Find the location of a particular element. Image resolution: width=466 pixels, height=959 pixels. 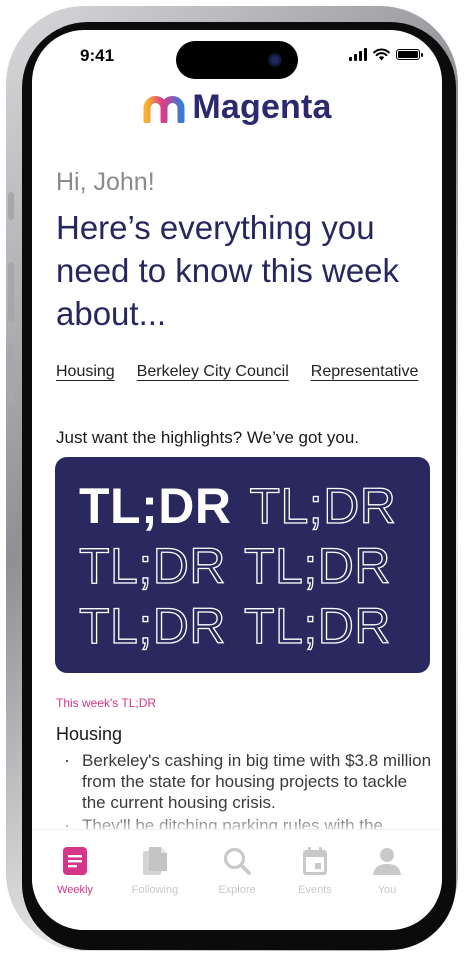

person-icon is located at coordinates (387, 861).